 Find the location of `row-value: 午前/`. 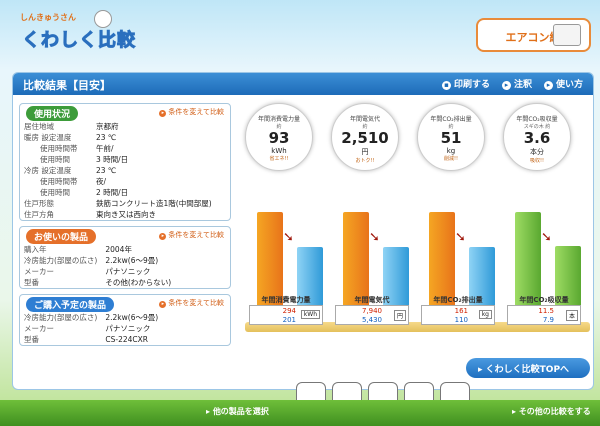

row-value: 午前/ is located at coordinates (105, 148).